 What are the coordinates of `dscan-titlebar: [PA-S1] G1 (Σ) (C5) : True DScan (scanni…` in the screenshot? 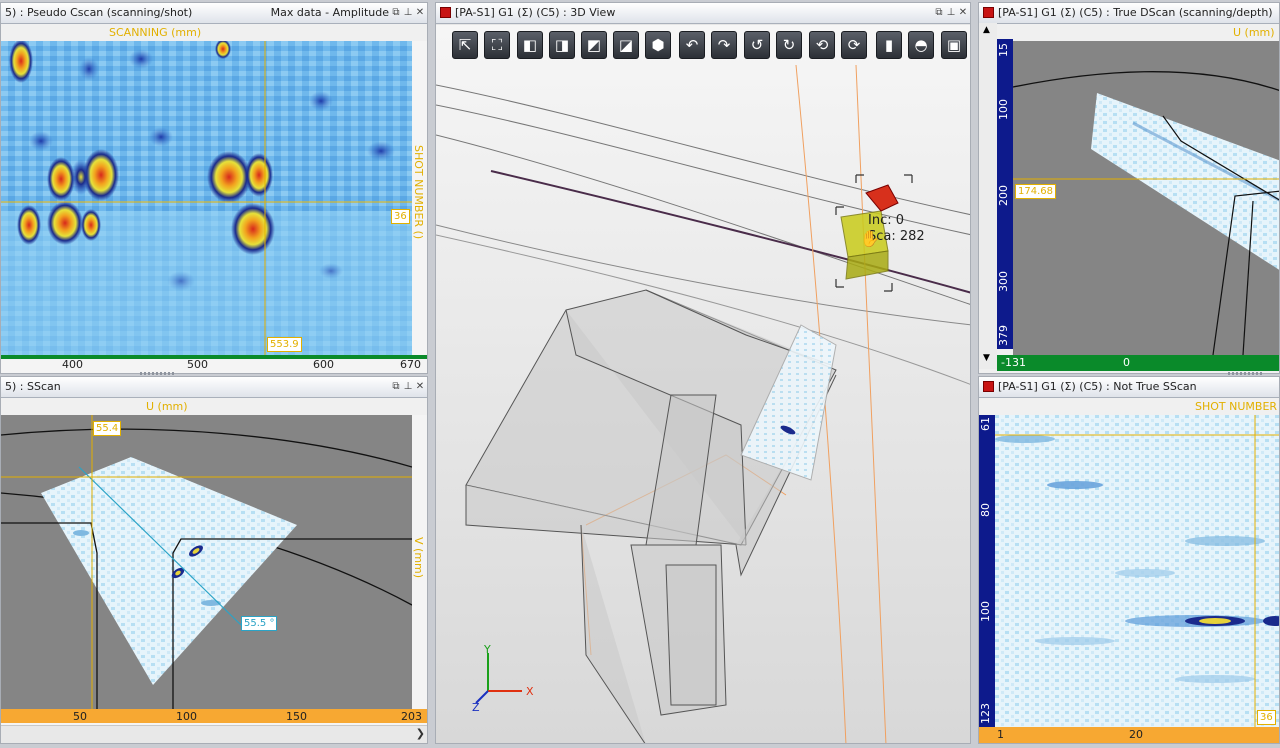 It's located at (1129, 13).